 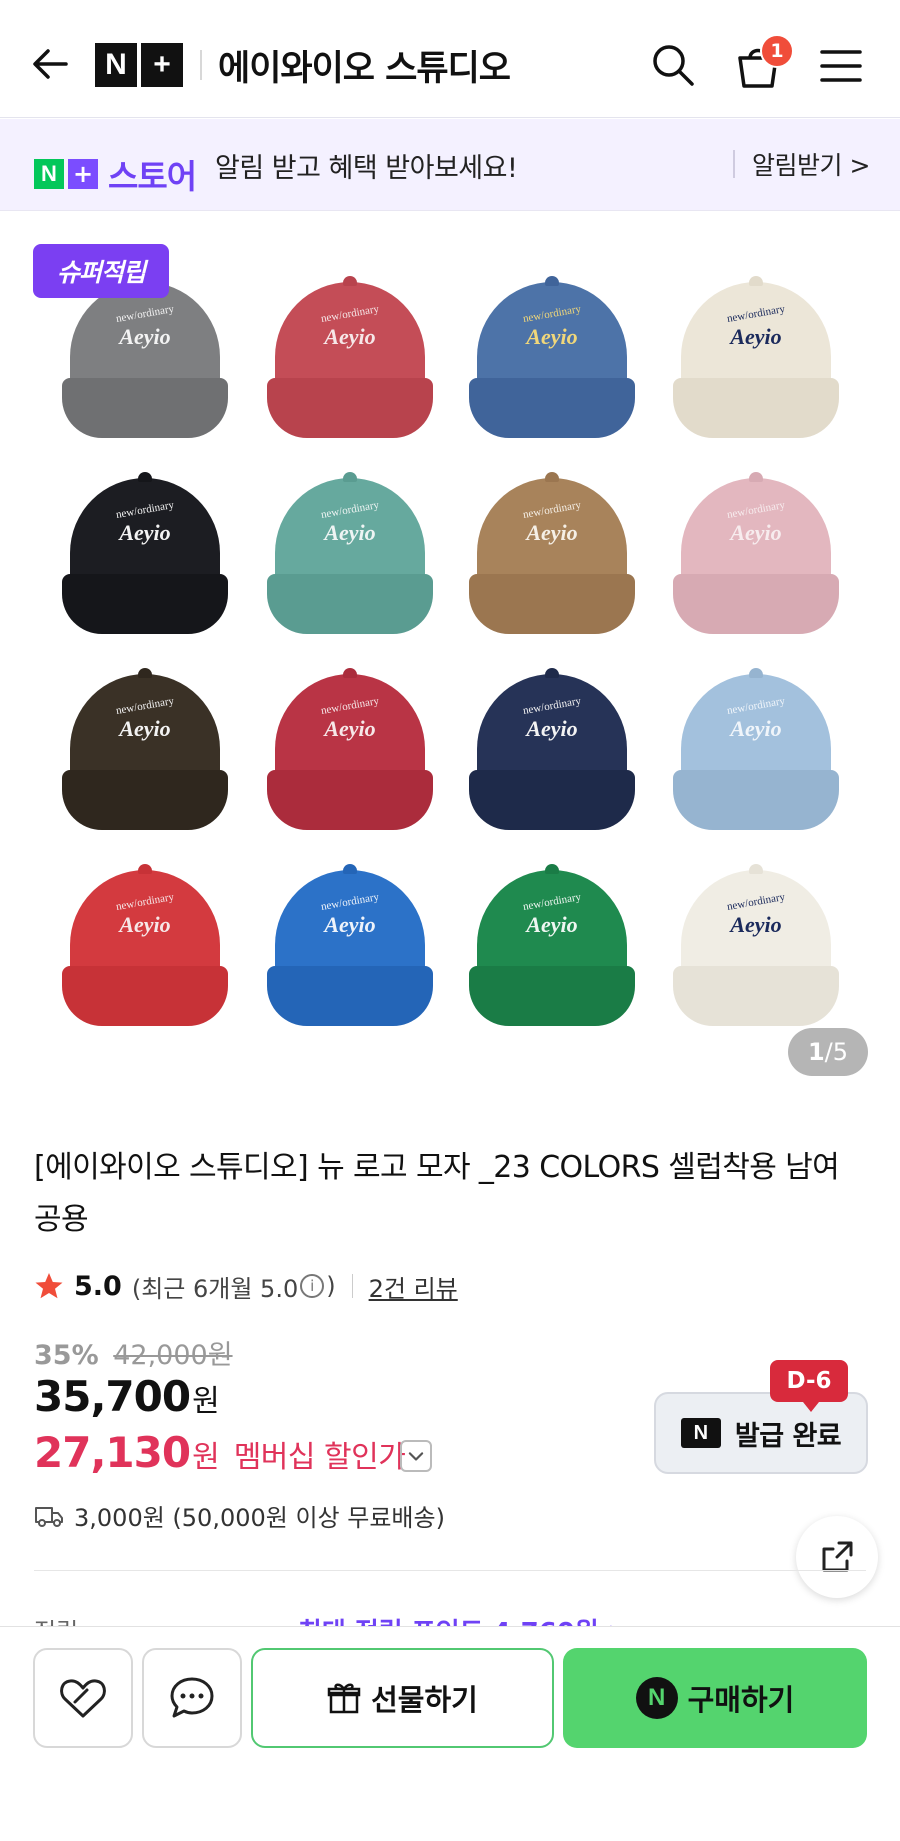 What do you see at coordinates (173, 1355) in the screenshot?
I see `original-price: 42,000원` at bounding box center [173, 1355].